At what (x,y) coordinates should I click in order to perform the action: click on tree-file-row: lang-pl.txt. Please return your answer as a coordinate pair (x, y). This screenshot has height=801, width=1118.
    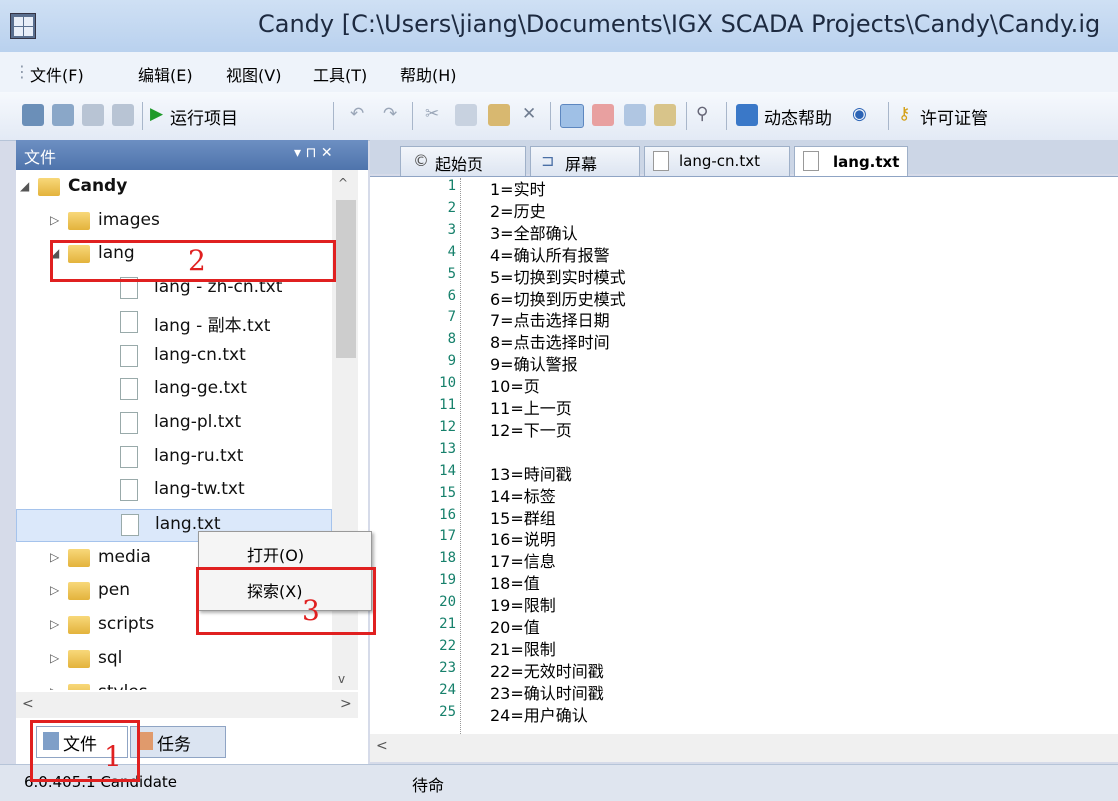
    Looking at the image, I should click on (174, 424).